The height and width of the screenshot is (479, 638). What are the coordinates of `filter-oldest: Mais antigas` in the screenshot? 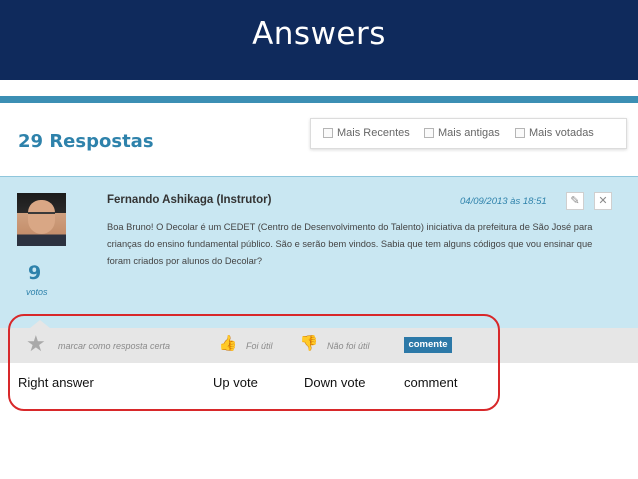 It's located at (462, 133).